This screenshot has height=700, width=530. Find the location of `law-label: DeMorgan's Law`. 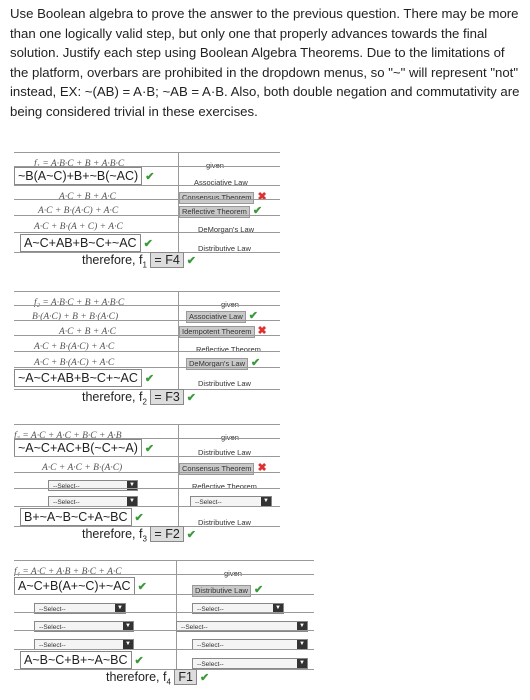

law-label: DeMorgan's Law is located at coordinates (226, 229).